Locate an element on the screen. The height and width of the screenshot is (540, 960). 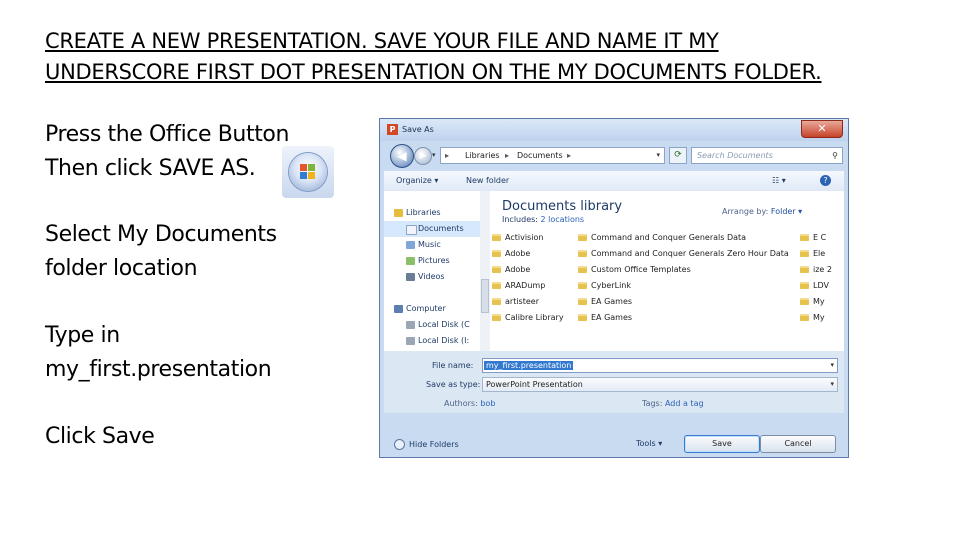
computer-icon is located at coordinates (398, 309).